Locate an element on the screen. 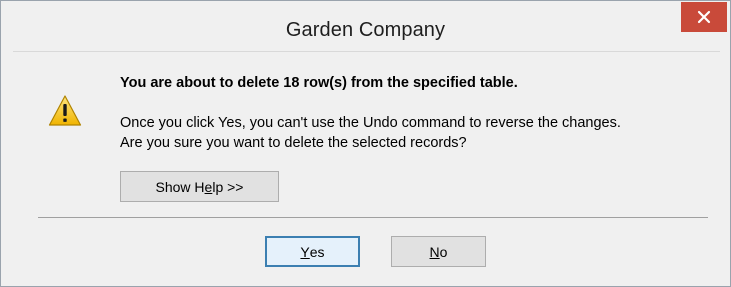 This screenshot has width=731, height=287. show-help-label-pre: Show H is located at coordinates (180, 186).